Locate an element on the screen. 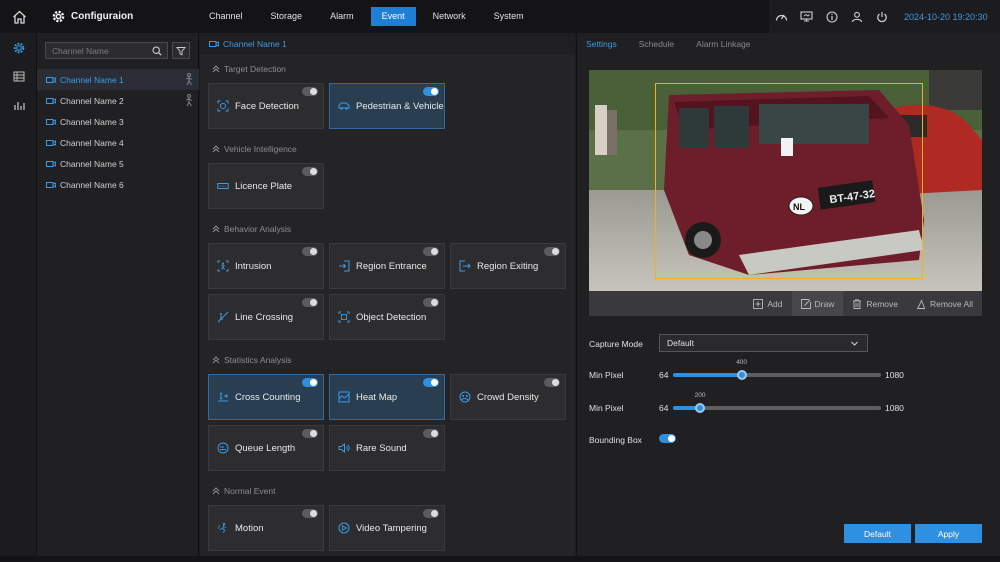 This screenshot has height=562, width=1000. user-button is located at coordinates (856, 16).